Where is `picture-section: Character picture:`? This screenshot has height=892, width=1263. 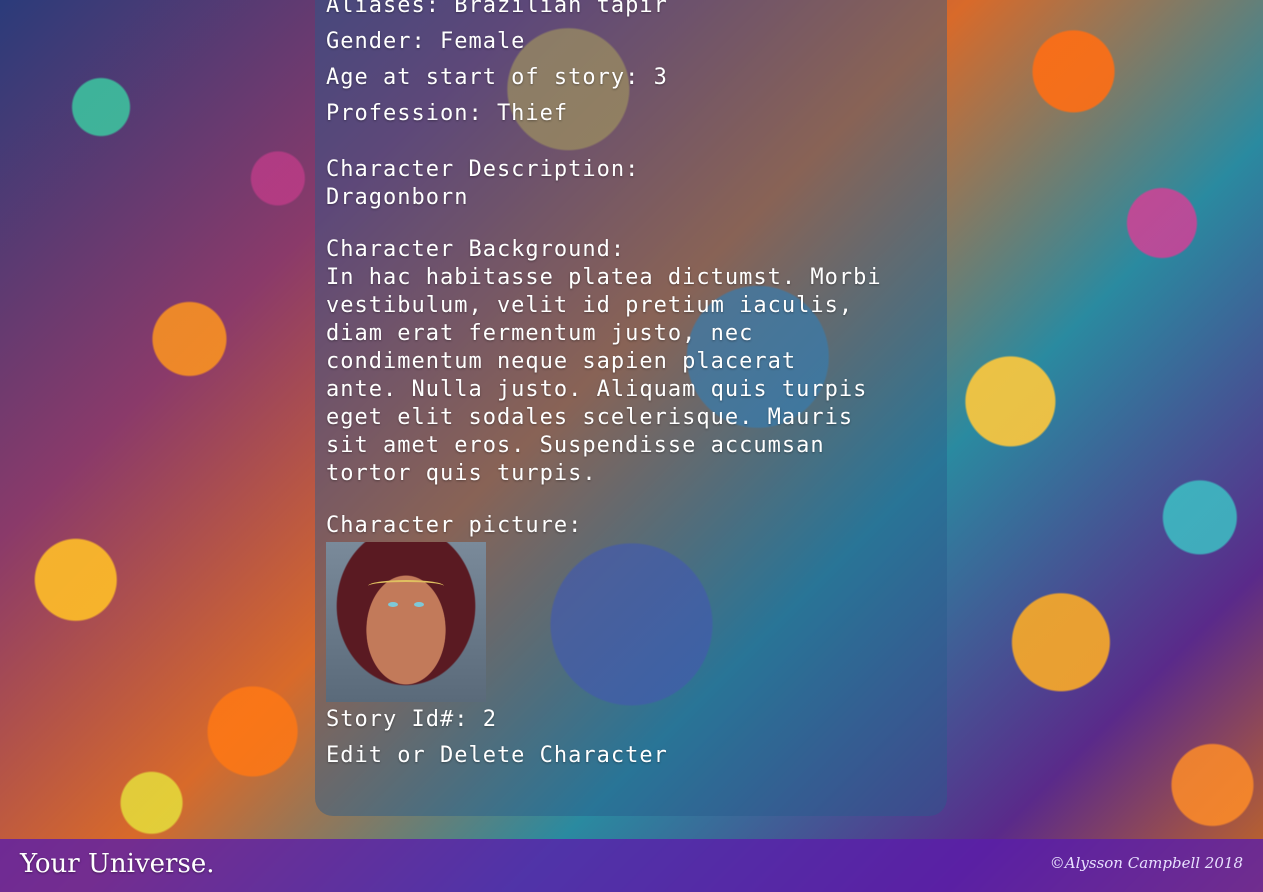
picture-section: Character picture: is located at coordinates (631, 607).